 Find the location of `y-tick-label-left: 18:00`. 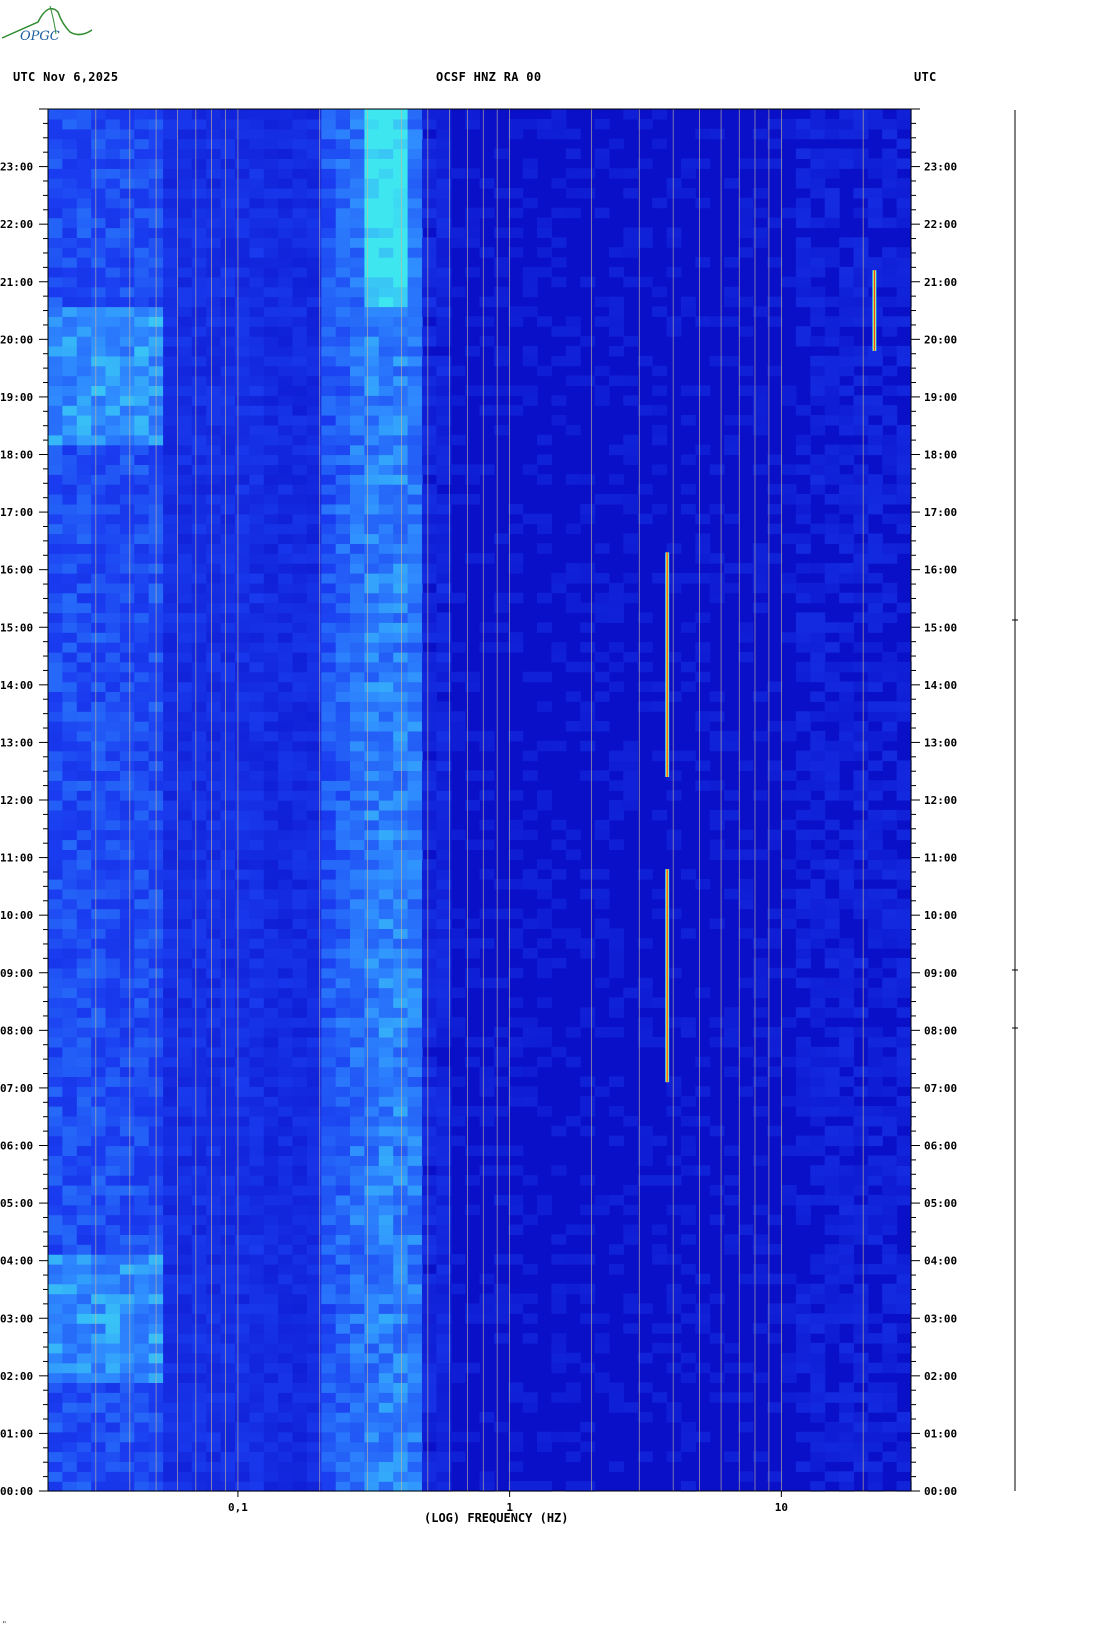

y-tick-label-left: 18:00 is located at coordinates (16, 455).